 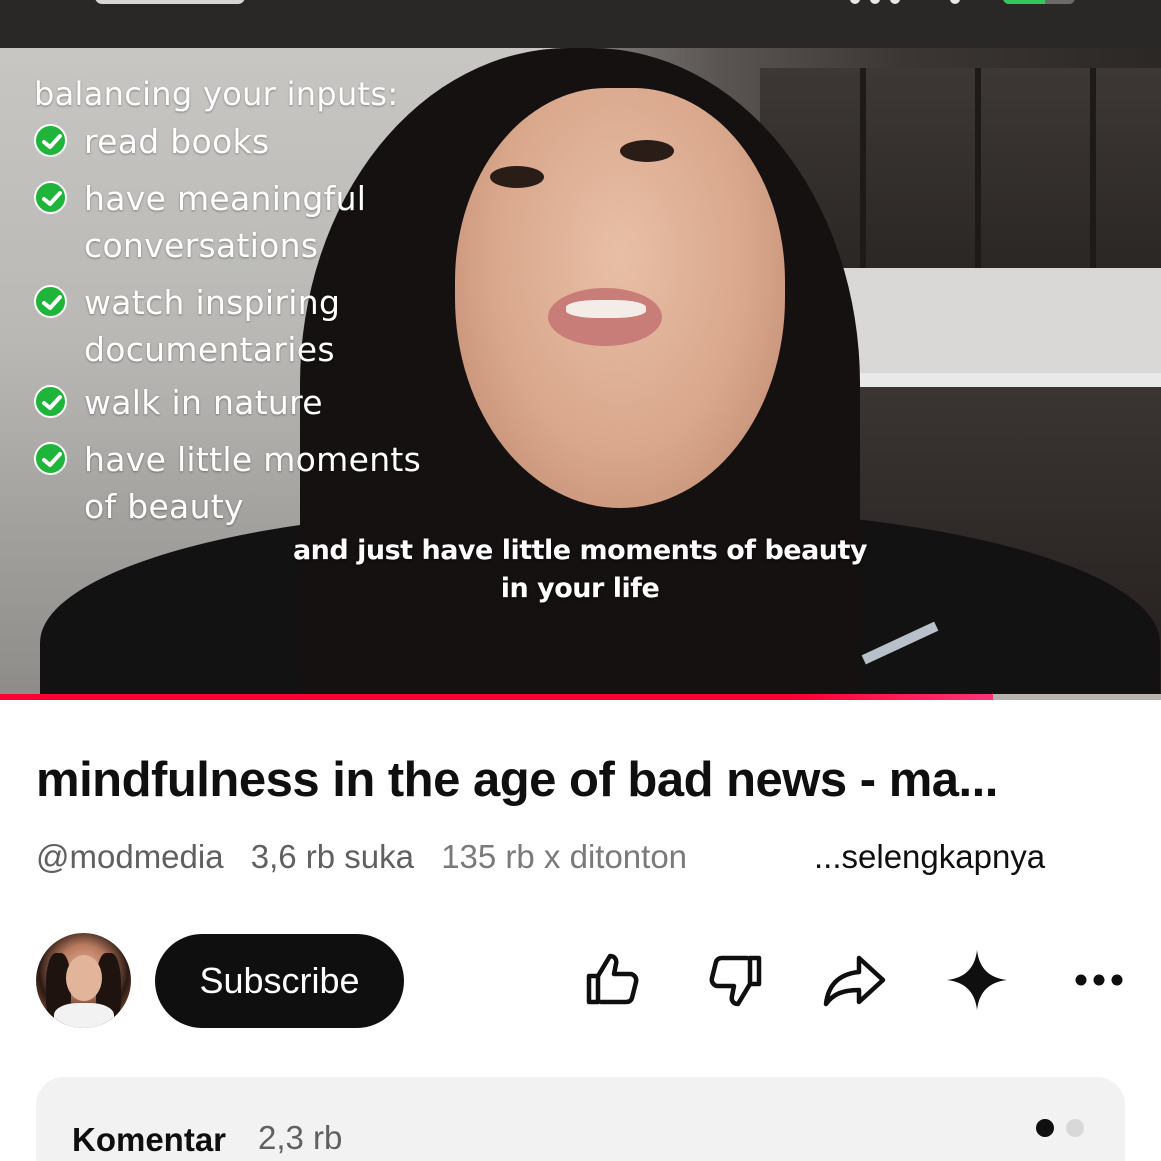 I want to click on like-button, so click(x=613, y=980).